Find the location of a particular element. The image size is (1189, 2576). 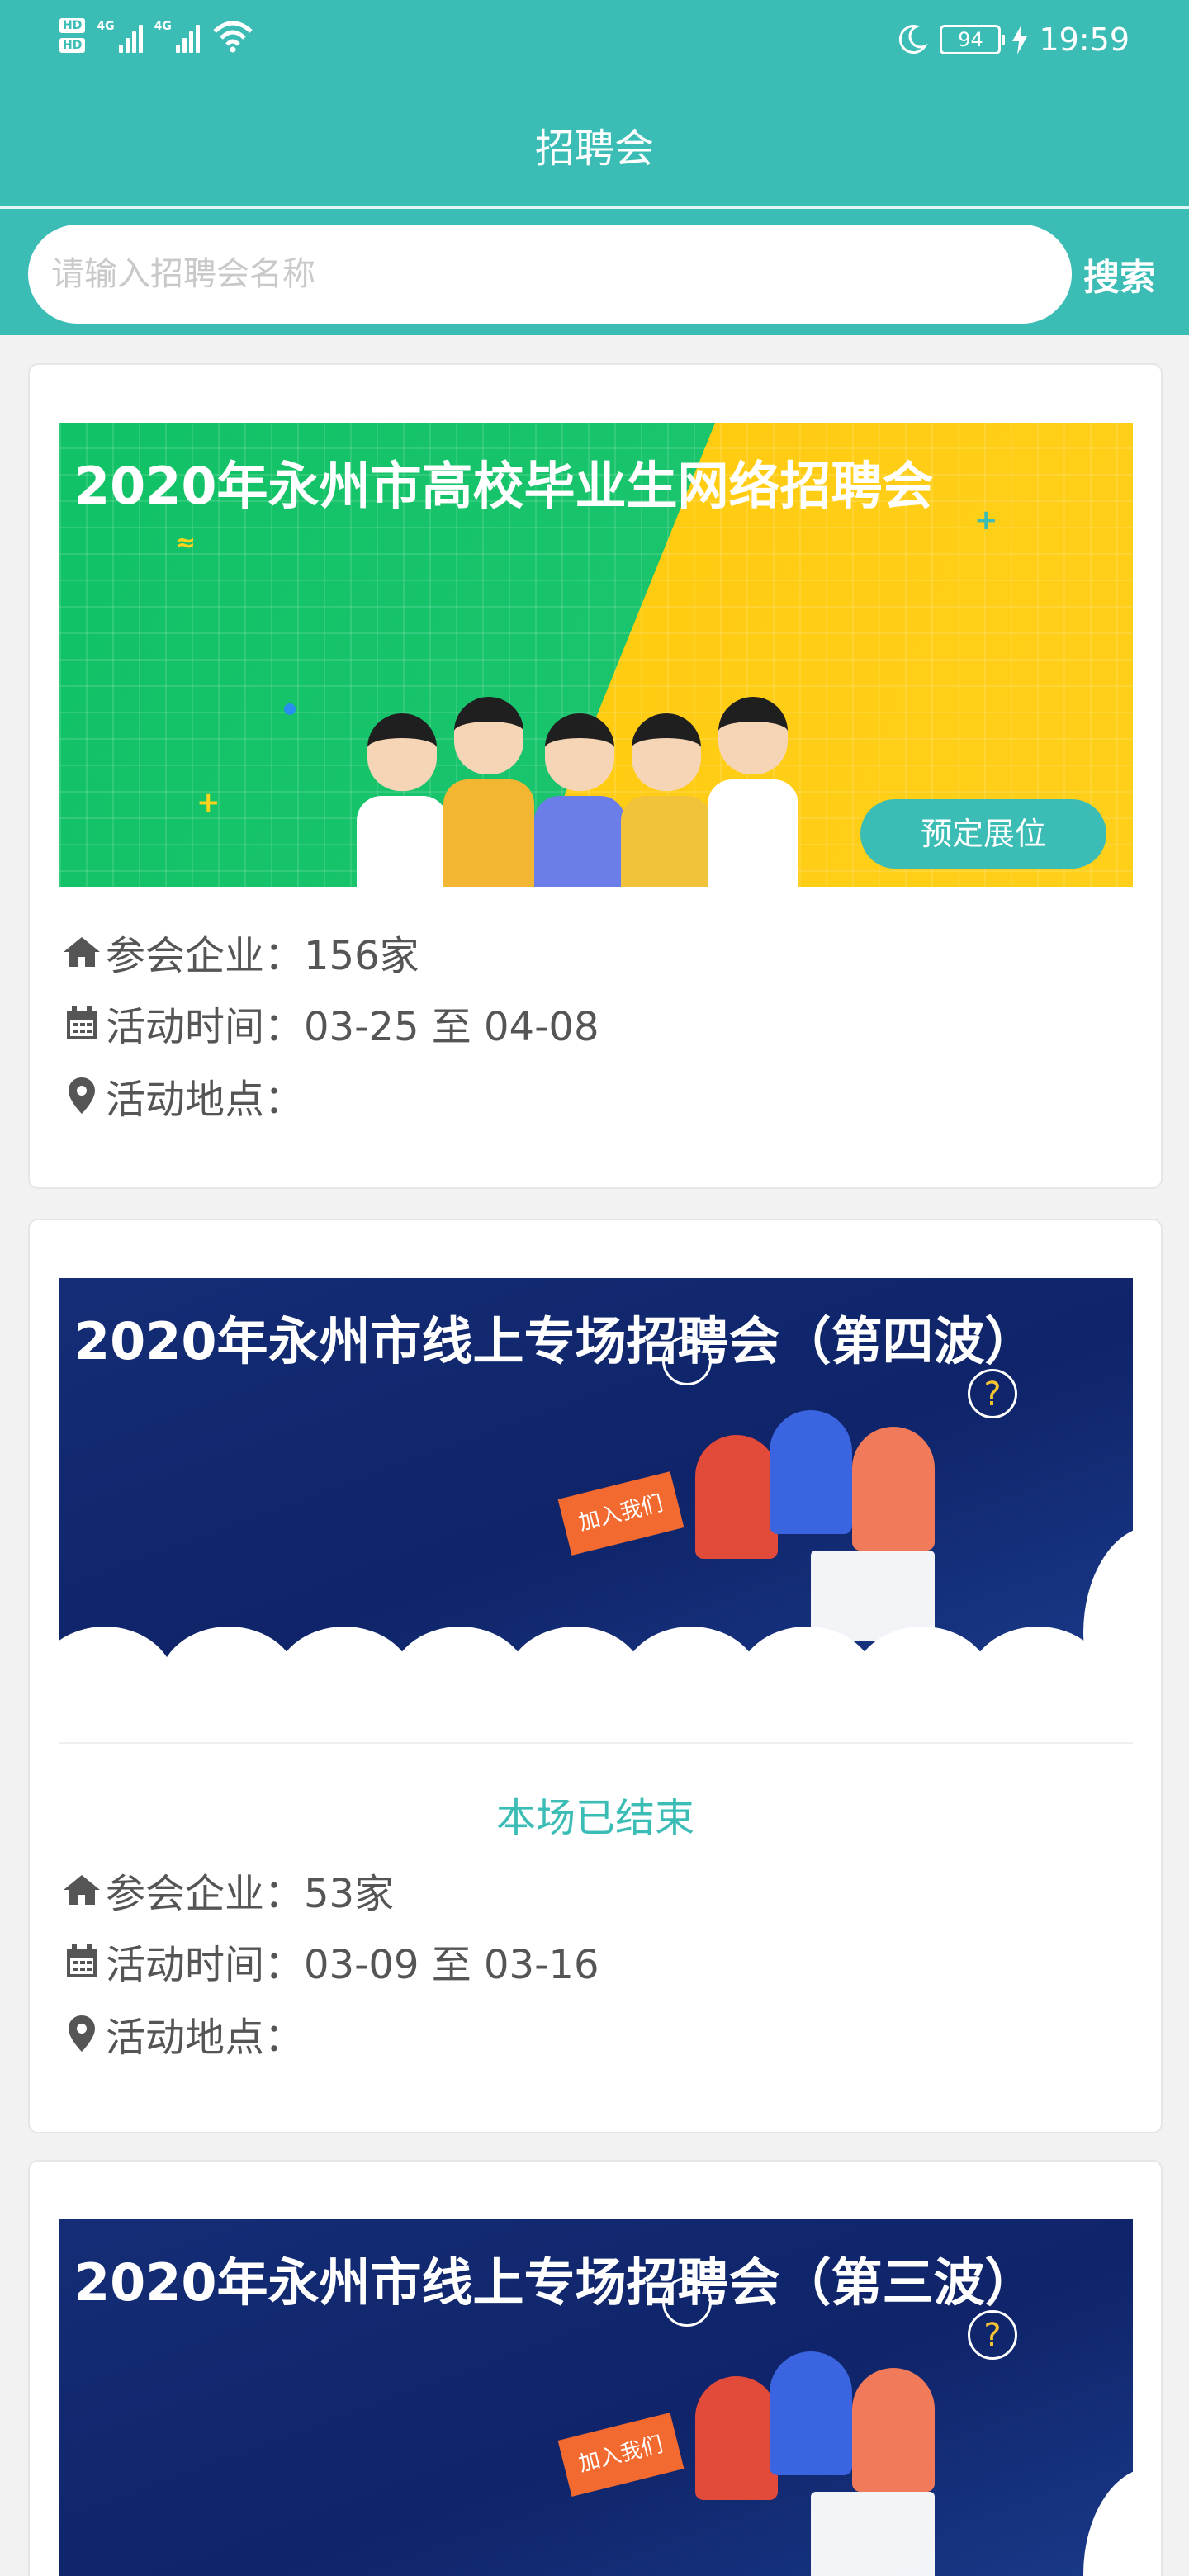

fair-banner: 2020年永州市线上专场招聘会（第四波） 加入我们 ? is located at coordinates (596, 1481).